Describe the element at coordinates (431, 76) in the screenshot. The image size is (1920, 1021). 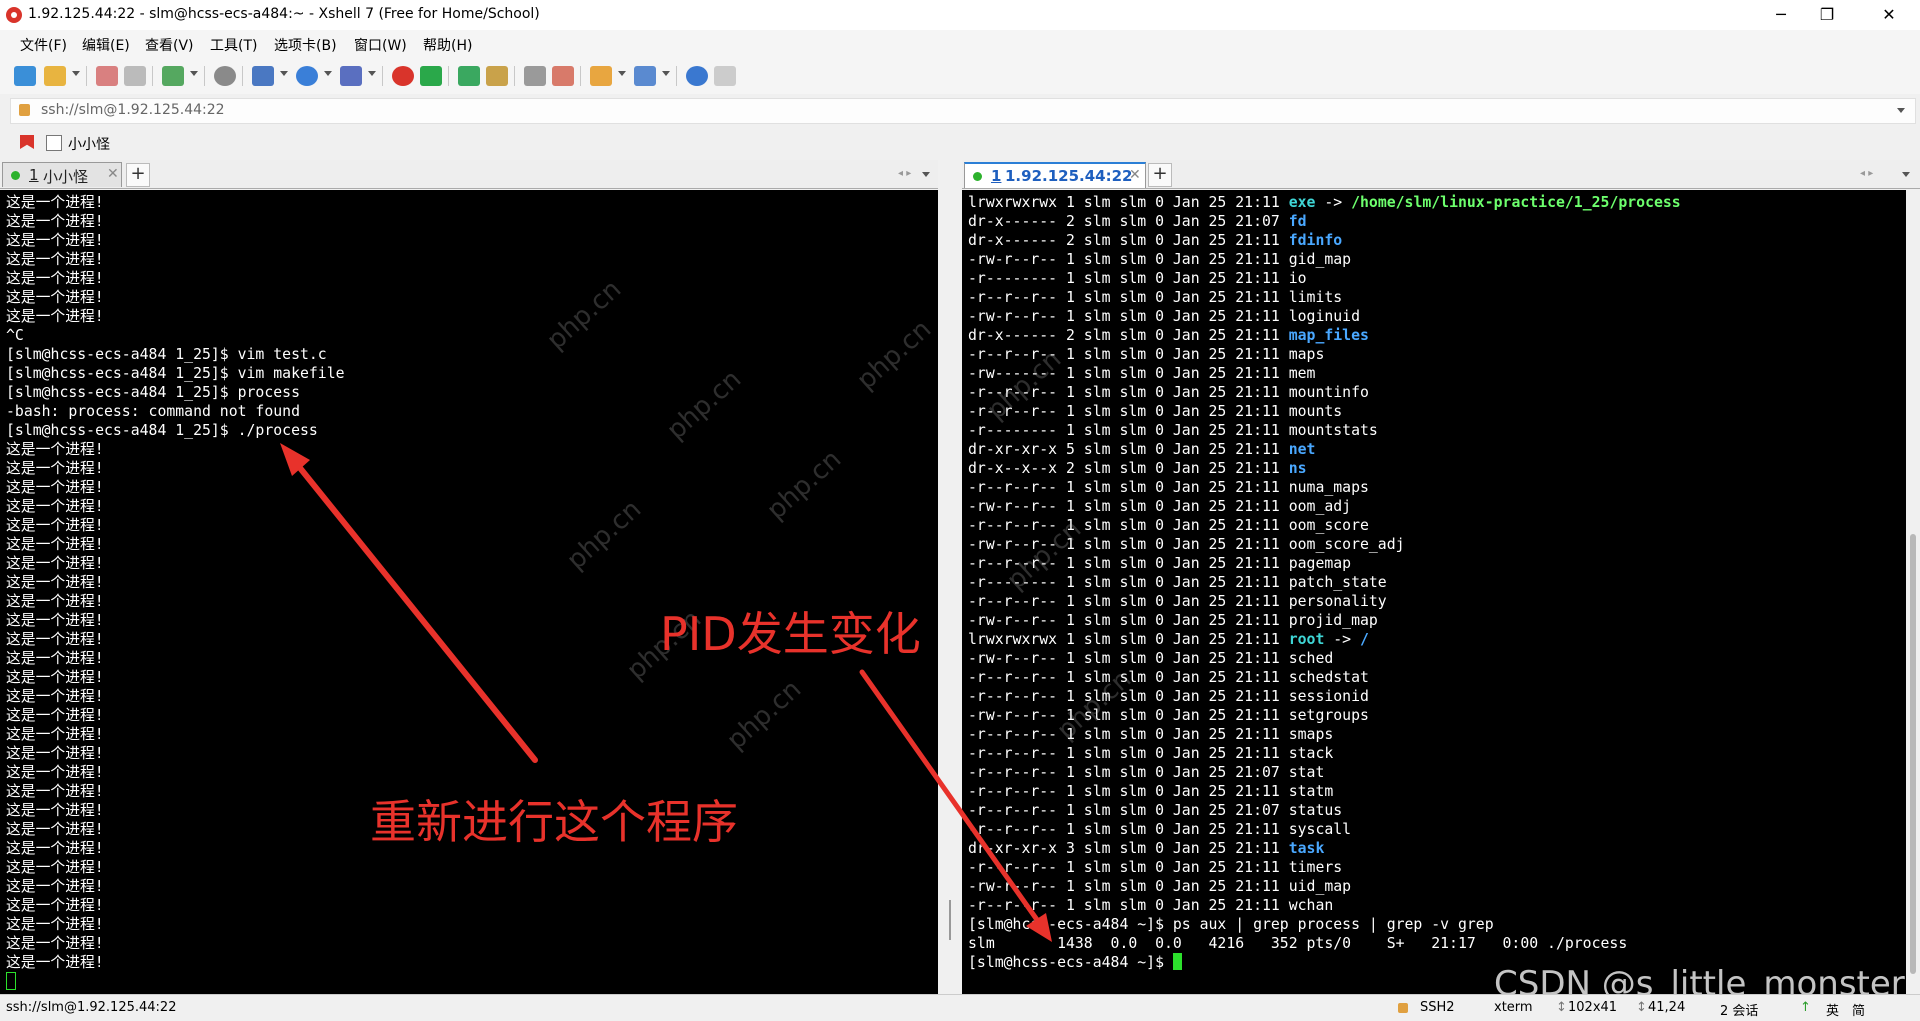
I see `xftp-icon` at that location.